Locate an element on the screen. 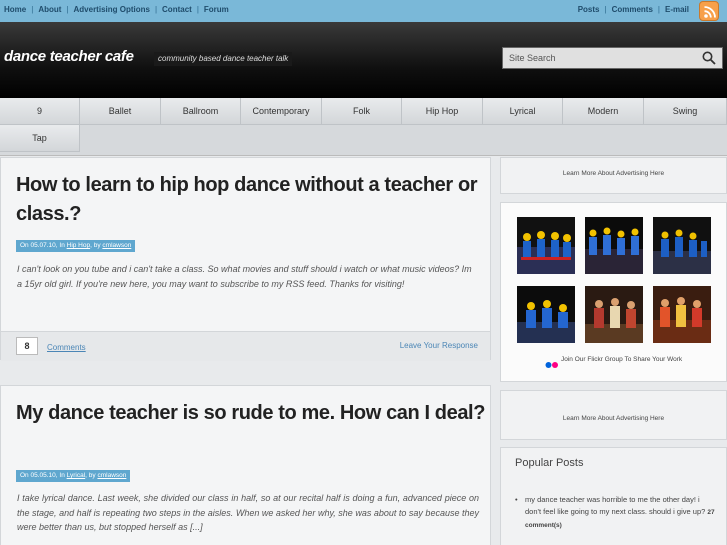 The height and width of the screenshot is (545, 727). nav-item-hip-hop: Hip Hop is located at coordinates (442, 111).